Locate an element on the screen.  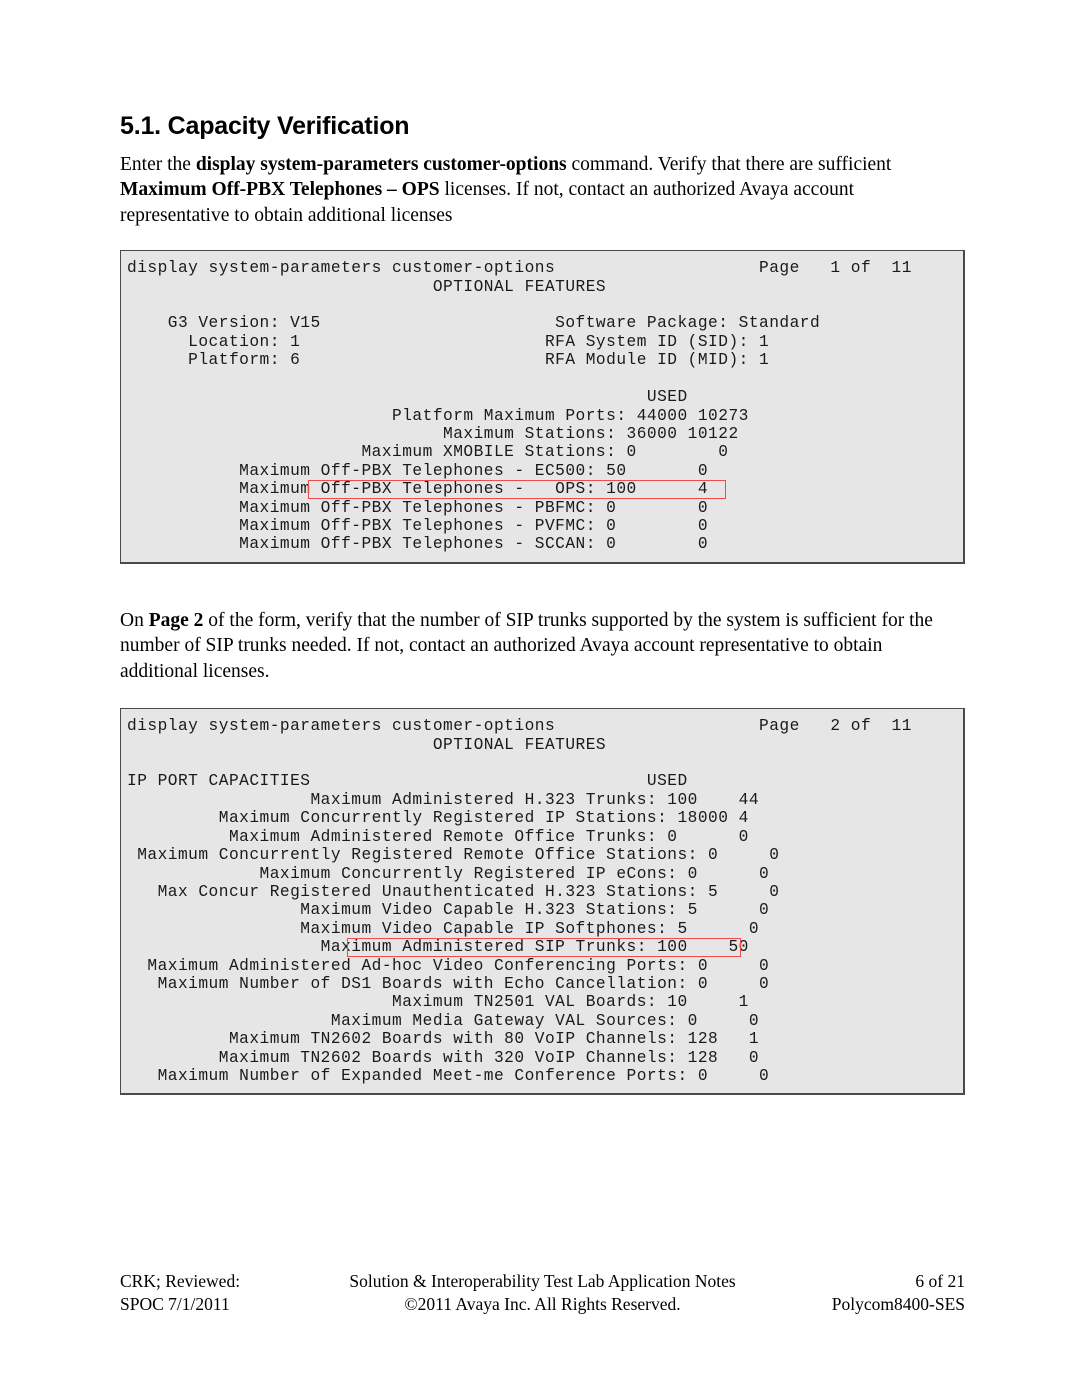
terminal-line: USED is located at coordinates (407, 397).